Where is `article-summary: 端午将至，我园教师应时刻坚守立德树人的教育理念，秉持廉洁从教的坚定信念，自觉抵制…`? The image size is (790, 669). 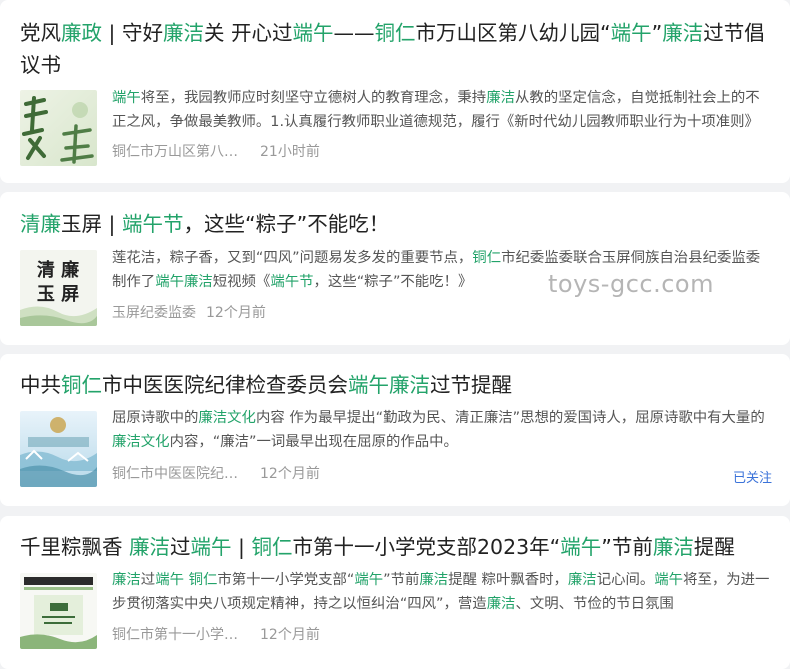 article-summary: 端午将至，我园教师应时刻坚守立德树人的教育理念，秉持廉洁从教的坚定信念，自觉抵制… is located at coordinates (443, 110).